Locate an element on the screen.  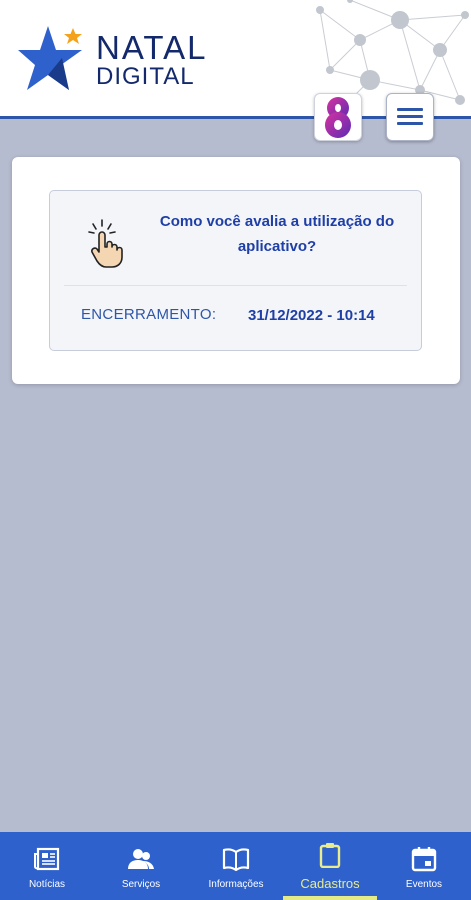
people-icon is located at coordinates (141, 859).